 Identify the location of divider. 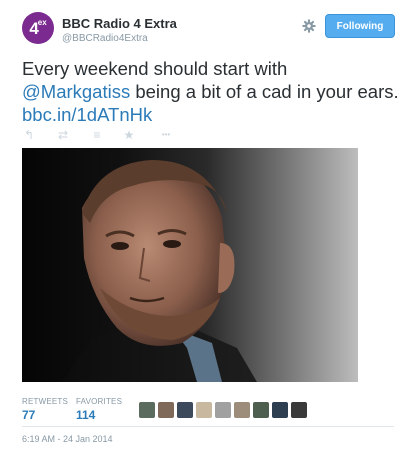
(208, 426).